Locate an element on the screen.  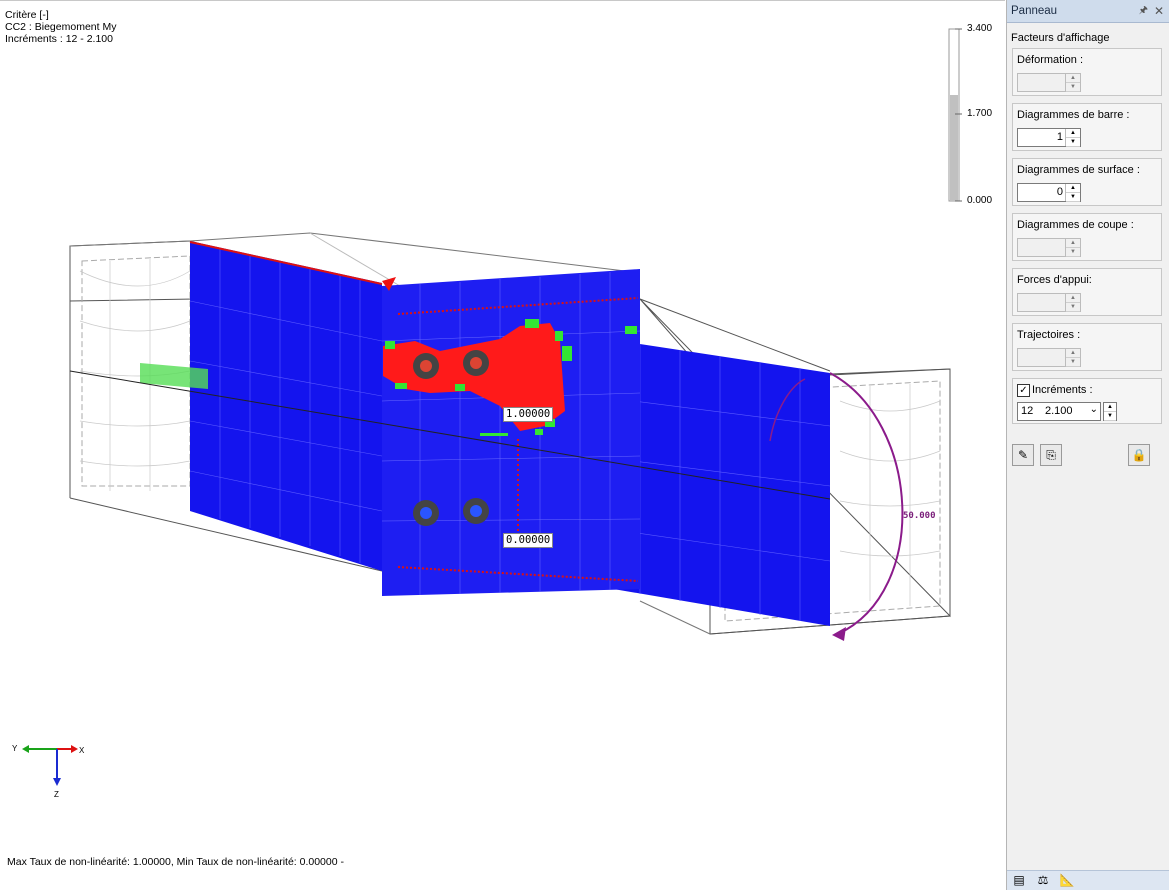
close-icon: ✕ is located at coordinates (1159, 11).